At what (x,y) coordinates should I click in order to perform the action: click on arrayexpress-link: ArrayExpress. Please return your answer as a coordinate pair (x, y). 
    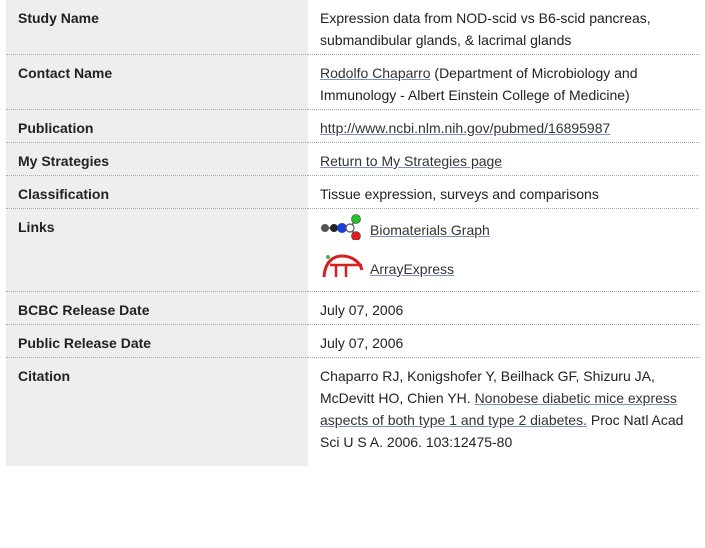
    Looking at the image, I should click on (412, 269).